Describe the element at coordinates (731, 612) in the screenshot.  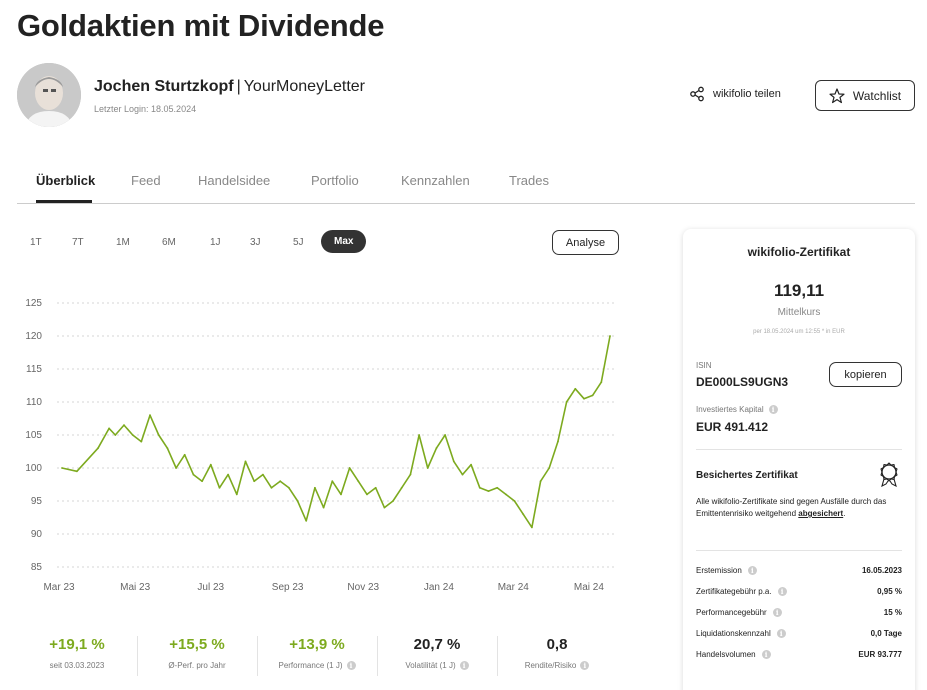
I see `row-label: Performancegebühr` at that location.